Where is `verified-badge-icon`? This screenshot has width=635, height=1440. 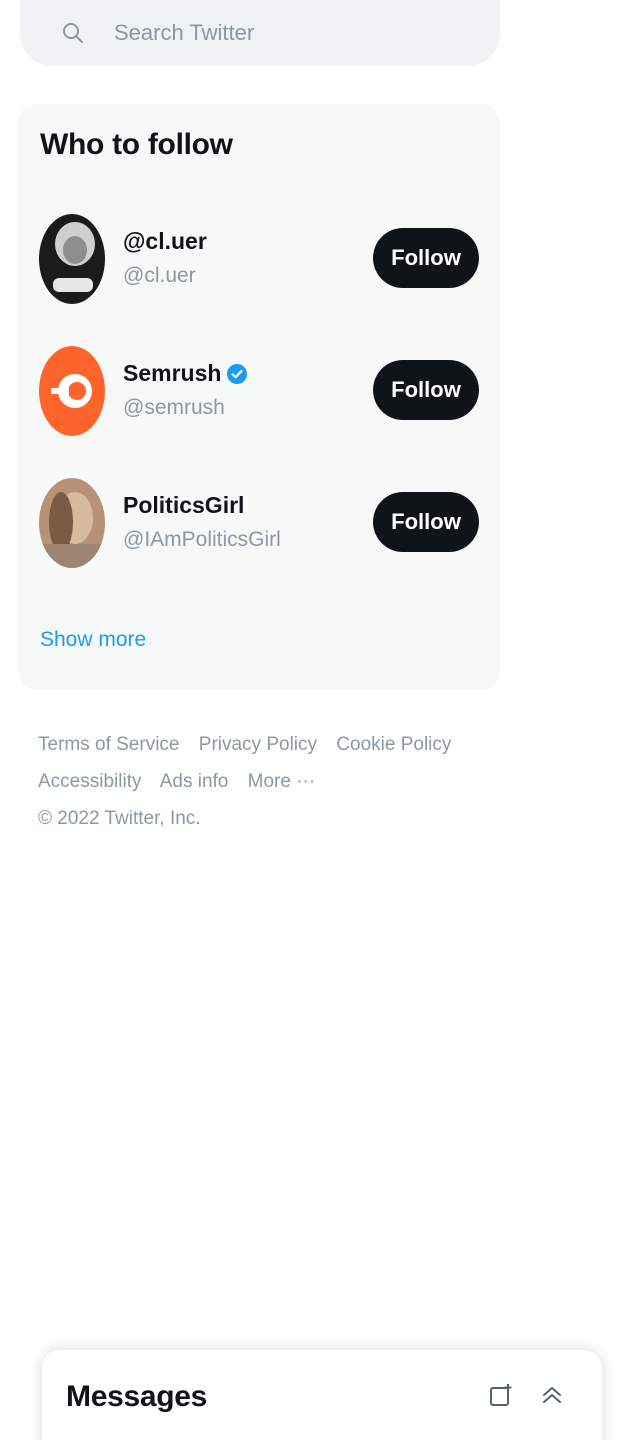 verified-badge-icon is located at coordinates (237, 373).